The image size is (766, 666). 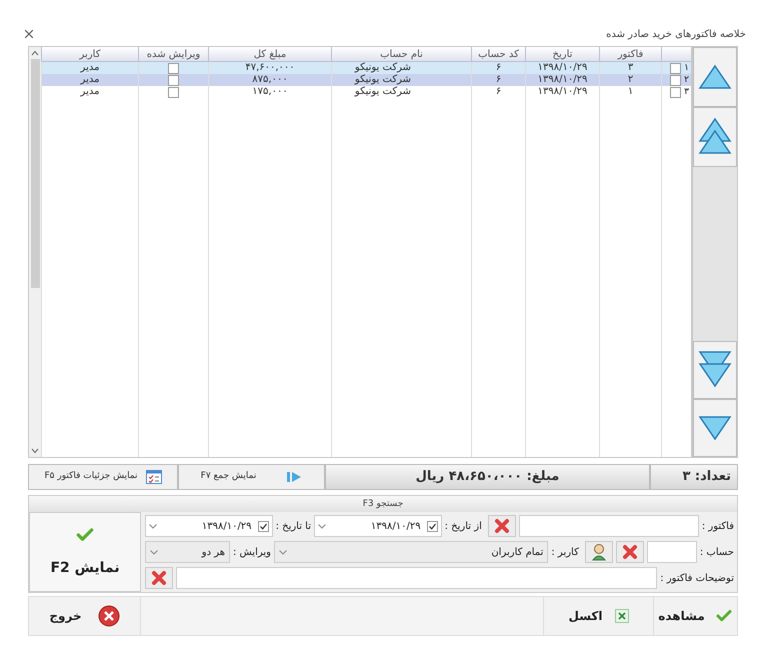 I want to click on column-header: مبلغ کل, so click(x=269, y=54).